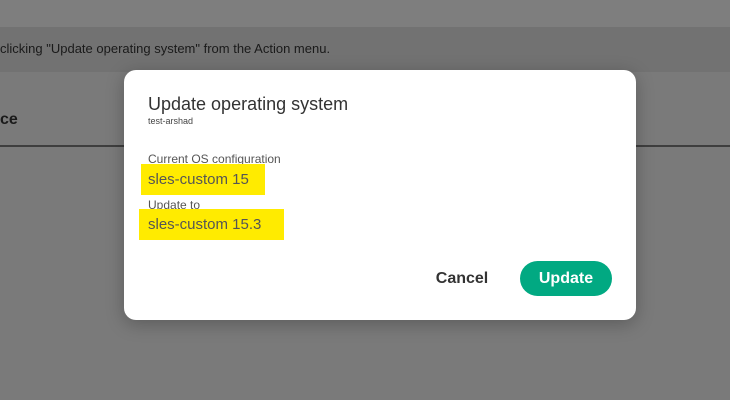  Describe the element at coordinates (248, 104) in the screenshot. I see `dialog-title: Update operating system` at that location.